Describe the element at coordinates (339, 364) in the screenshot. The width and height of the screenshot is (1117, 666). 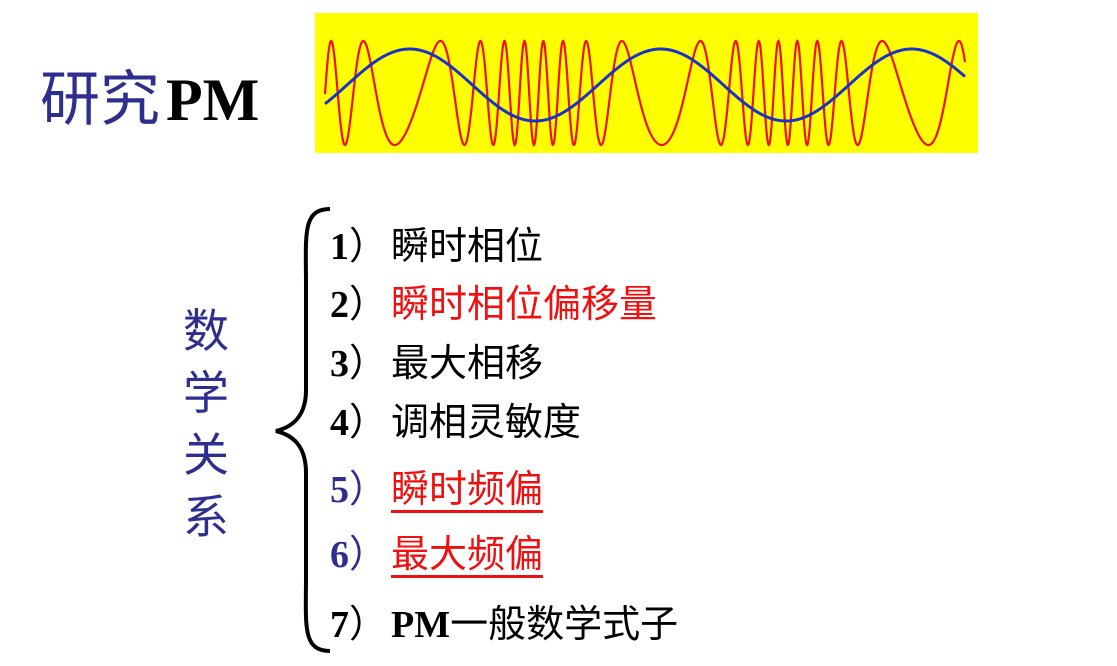
I see `item-number: 3` at that location.